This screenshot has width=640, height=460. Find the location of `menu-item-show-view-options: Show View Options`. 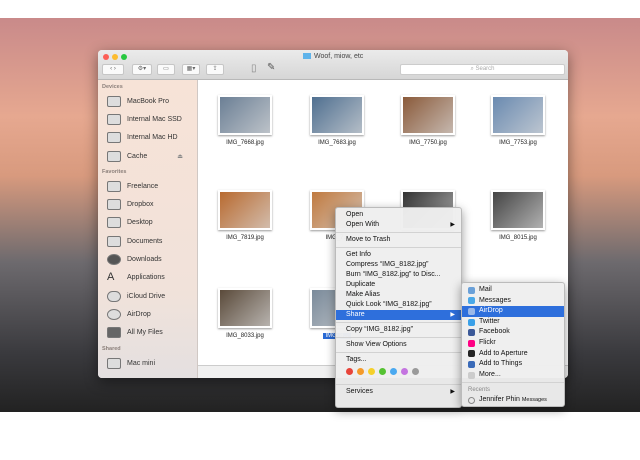

menu-item-show-view-options: Show View Options is located at coordinates (398, 345).